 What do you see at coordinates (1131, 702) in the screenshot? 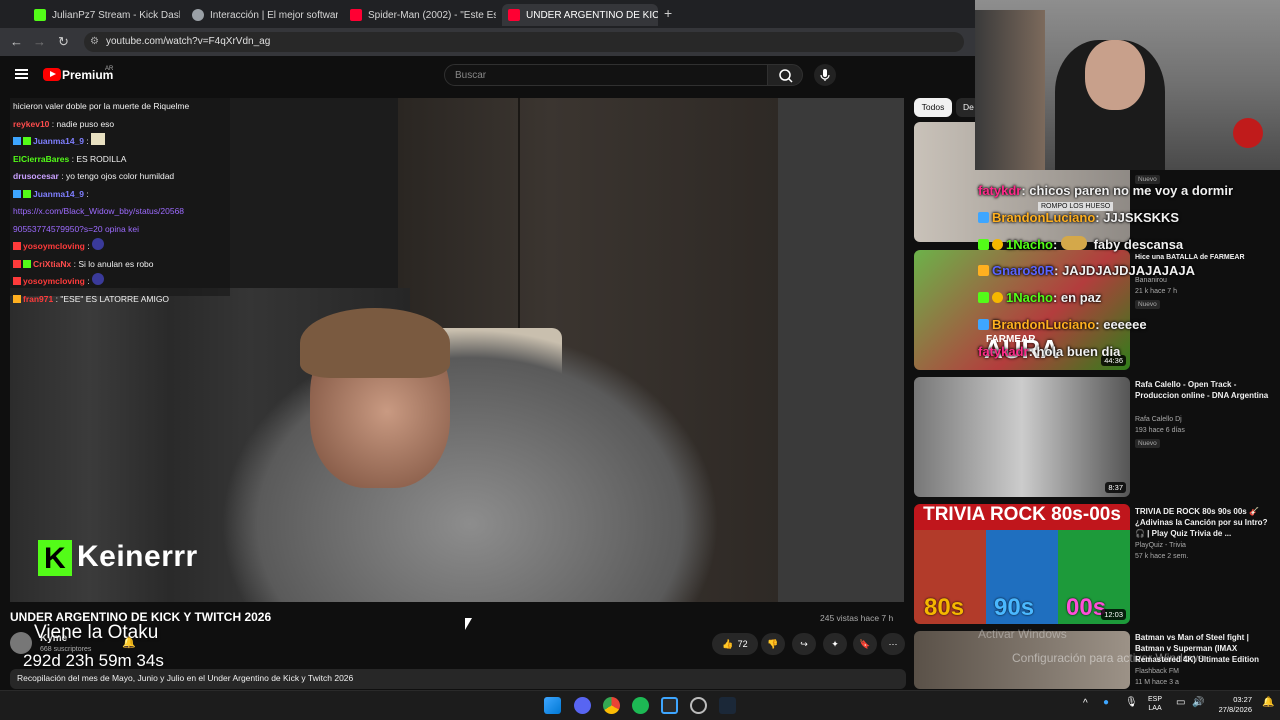
I see `tray-mic-icon: 🎙` at bounding box center [1131, 702].